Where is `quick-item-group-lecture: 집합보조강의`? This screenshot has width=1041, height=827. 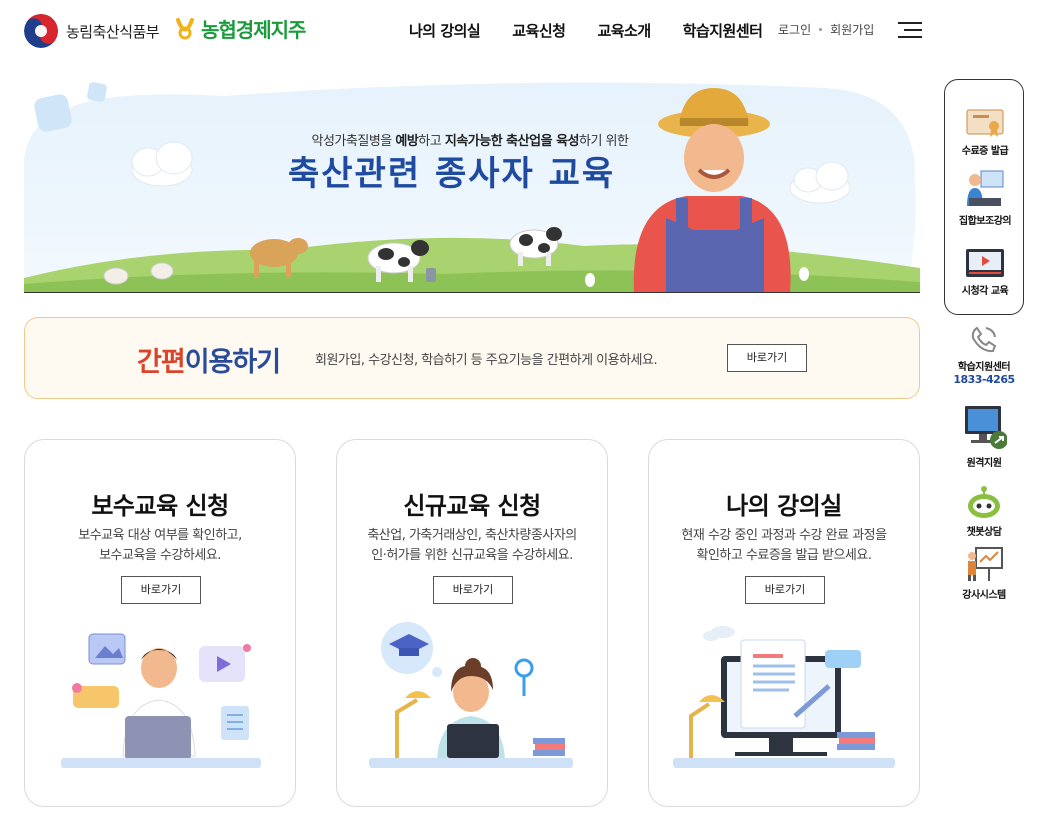 quick-item-group-lecture: 집합보조강의 is located at coordinates (985, 197).